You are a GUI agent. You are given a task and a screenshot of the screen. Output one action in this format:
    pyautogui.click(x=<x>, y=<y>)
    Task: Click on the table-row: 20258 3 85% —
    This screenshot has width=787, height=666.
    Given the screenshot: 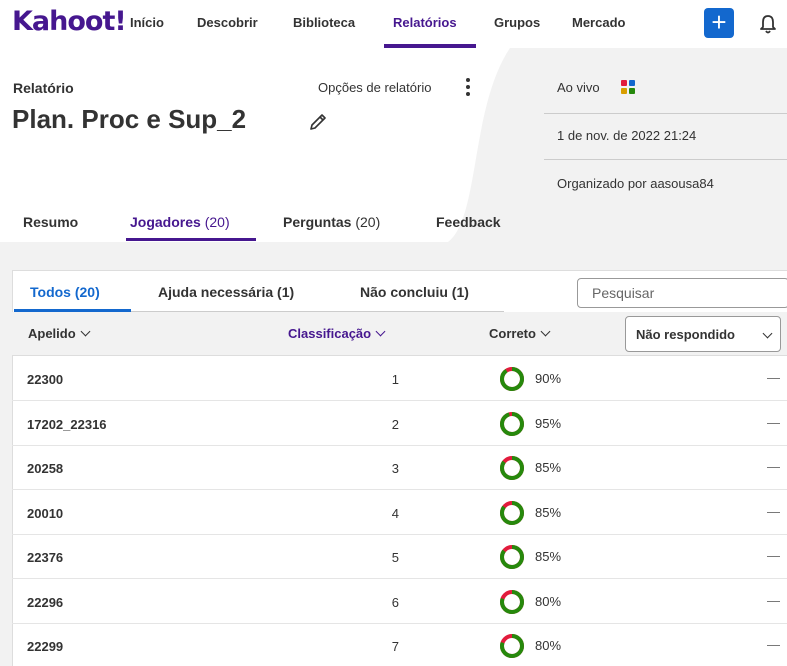 What is the action you would take?
    pyautogui.click(x=399, y=468)
    